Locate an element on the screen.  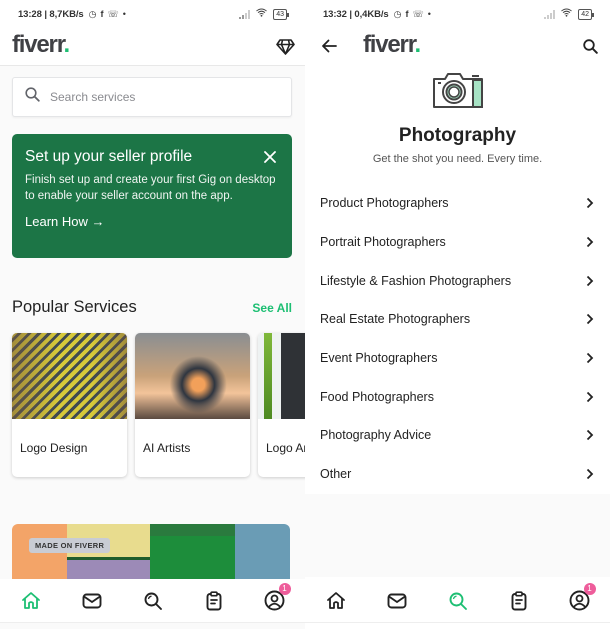
search-input is located at coordinates (160, 97).